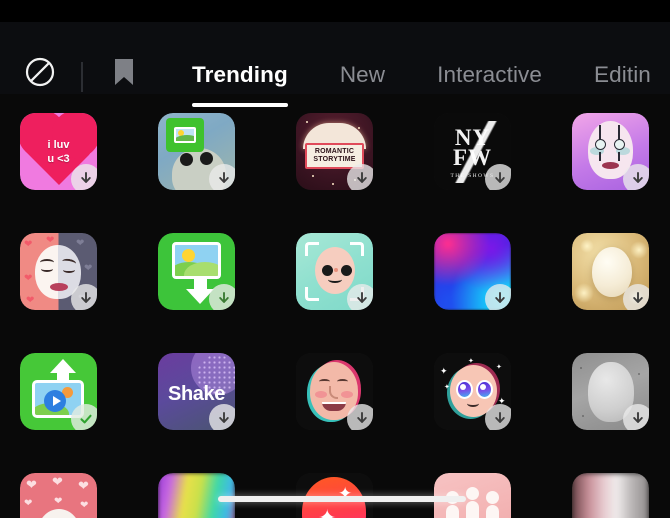 This screenshot has height=518, width=670. I want to click on tab-new-label: New, so click(362, 74).